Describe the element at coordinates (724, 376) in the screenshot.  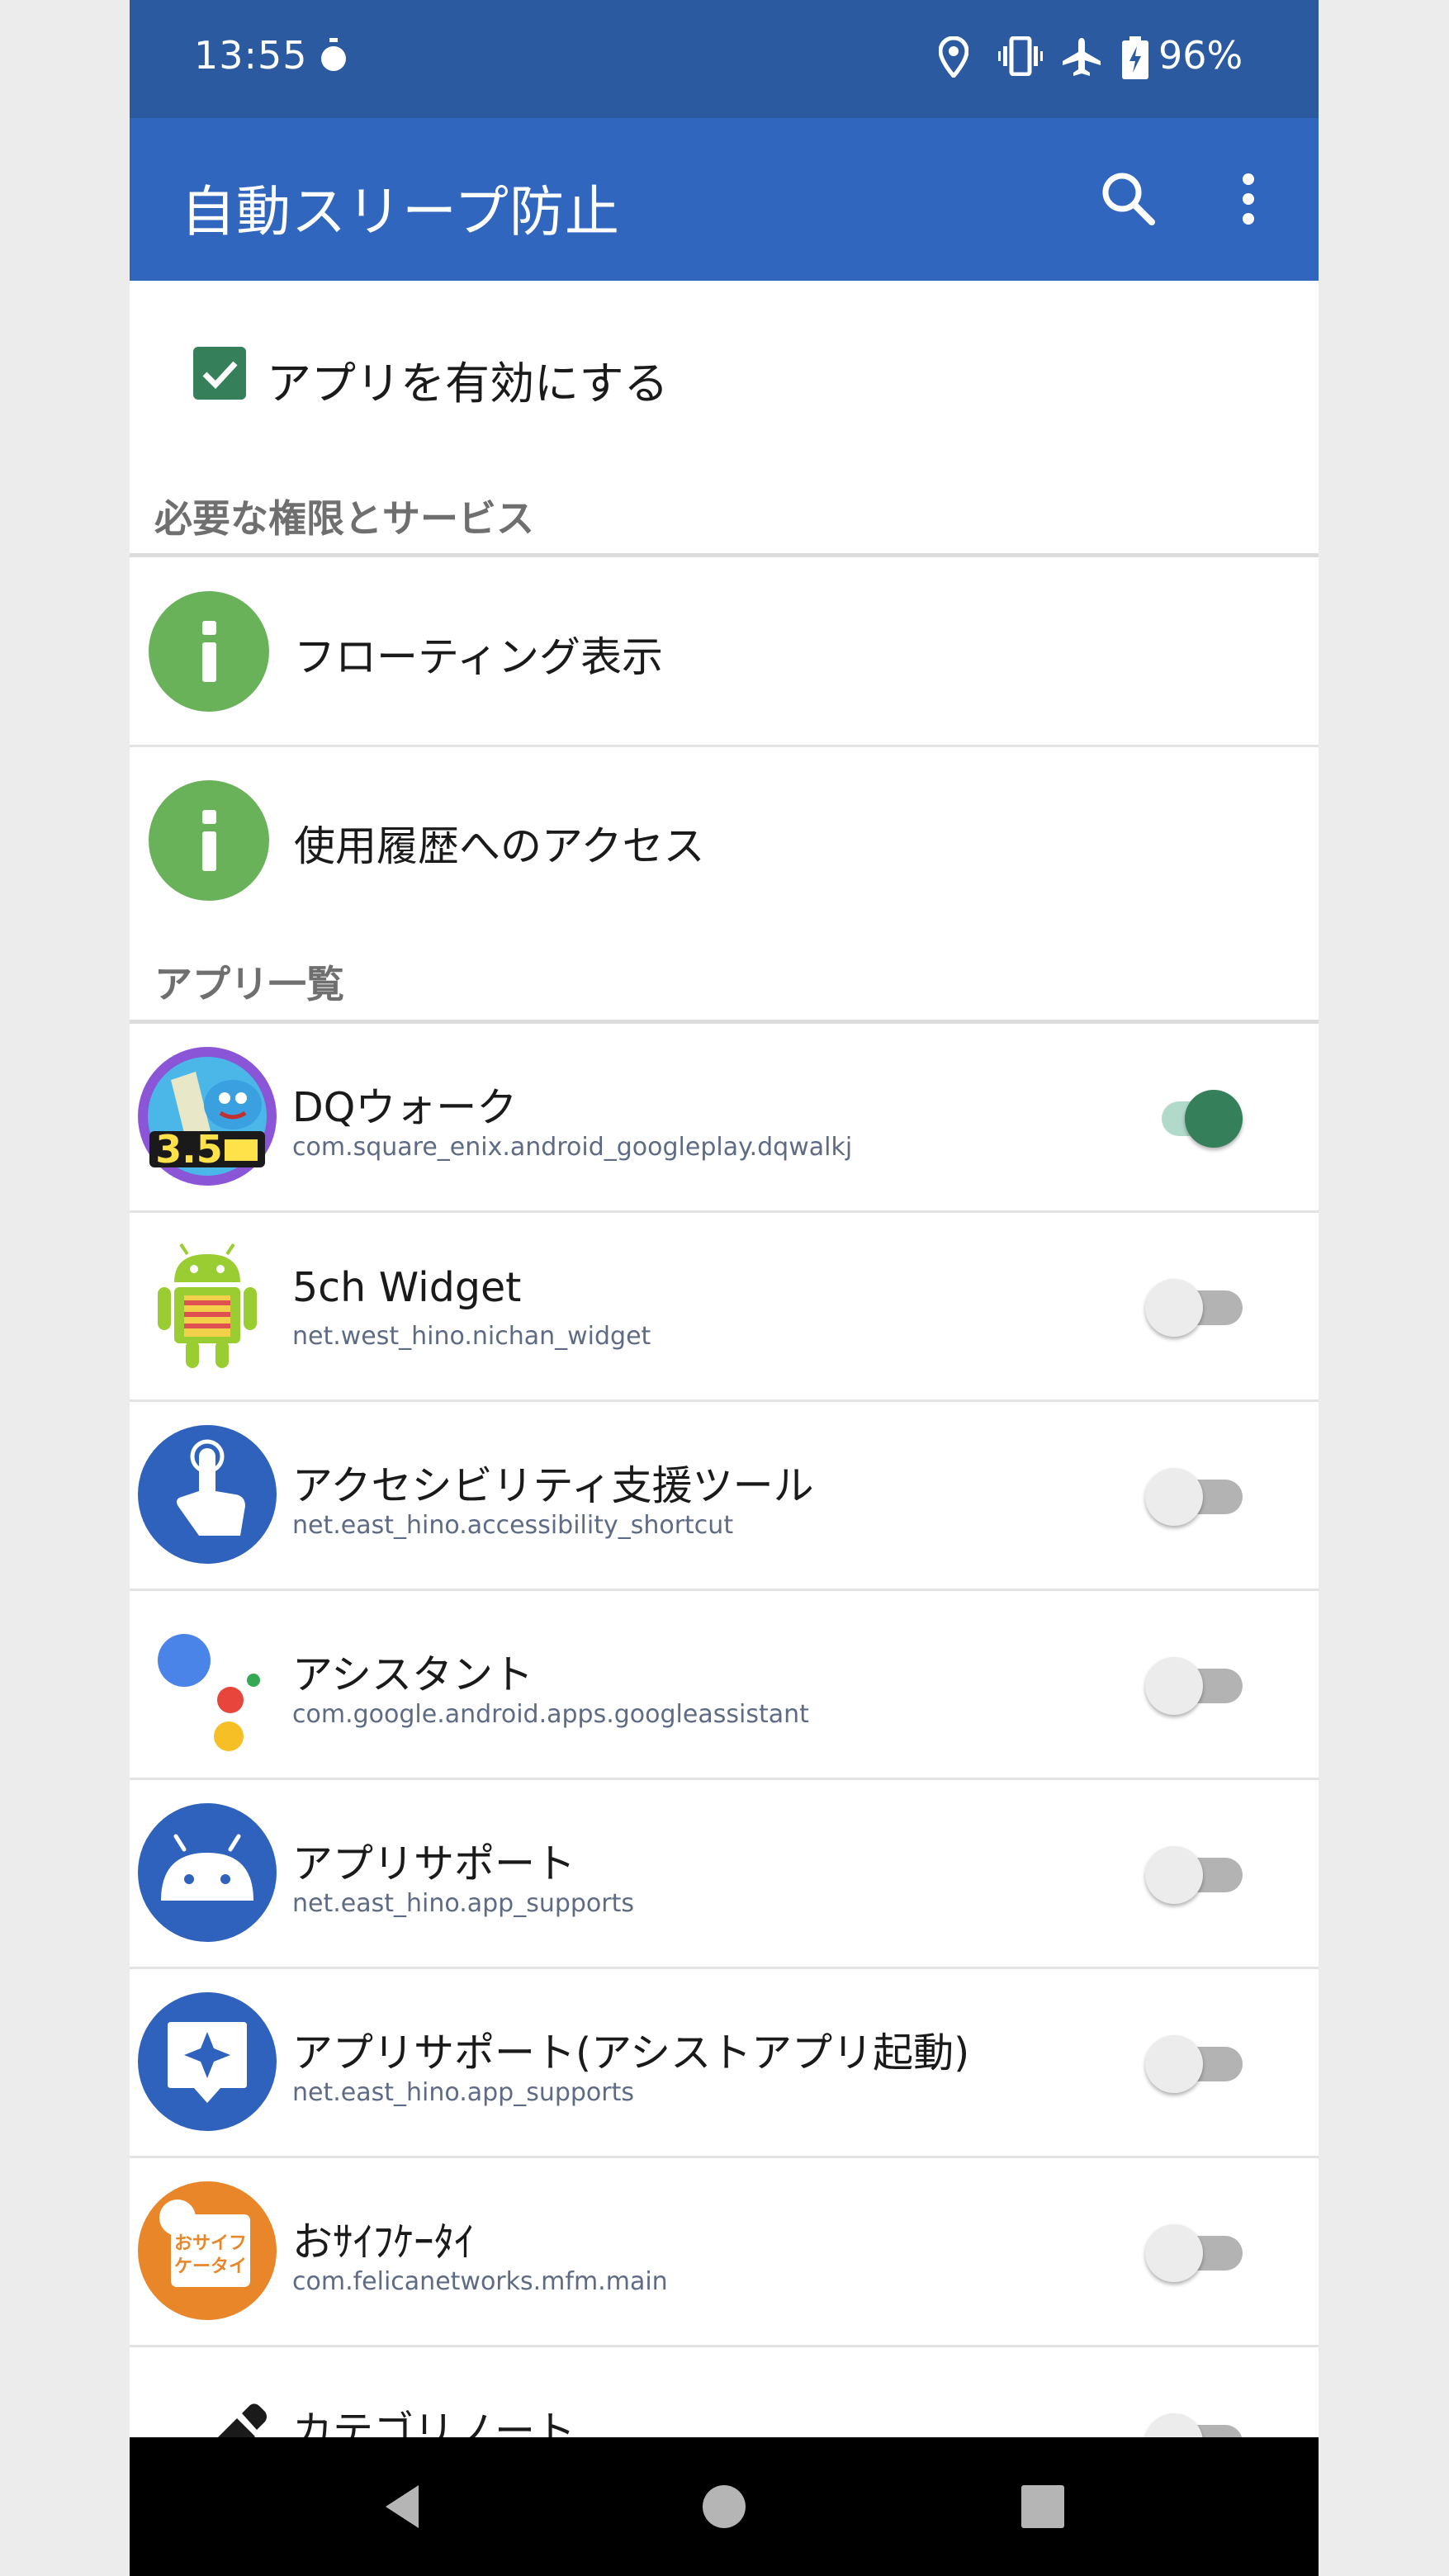
I see `enable-app-row: アプリを有効にする` at that location.